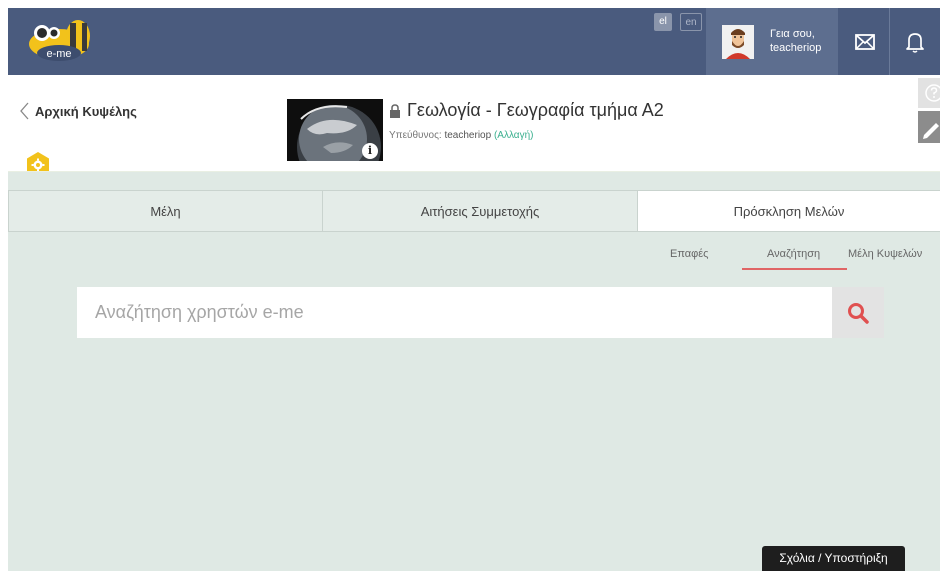 The height and width of the screenshot is (571, 940). I want to click on lock-icon, so click(395, 110).